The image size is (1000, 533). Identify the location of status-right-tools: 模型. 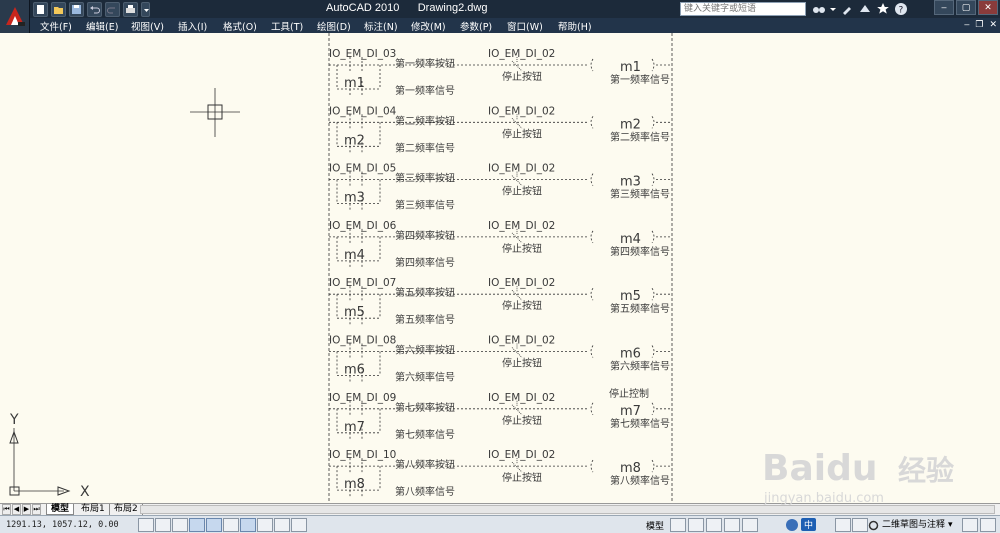
(702, 525).